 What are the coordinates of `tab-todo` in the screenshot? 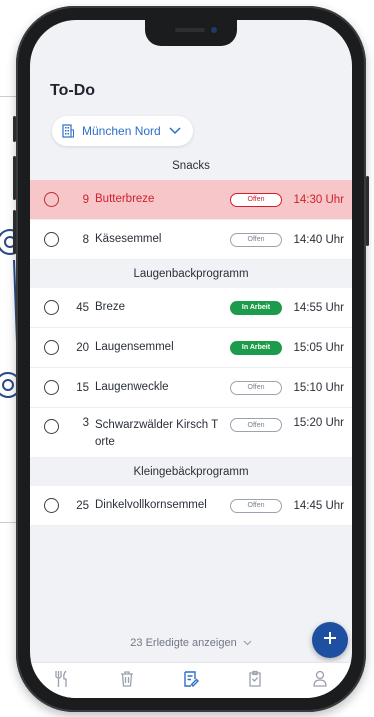 It's located at (191, 681).